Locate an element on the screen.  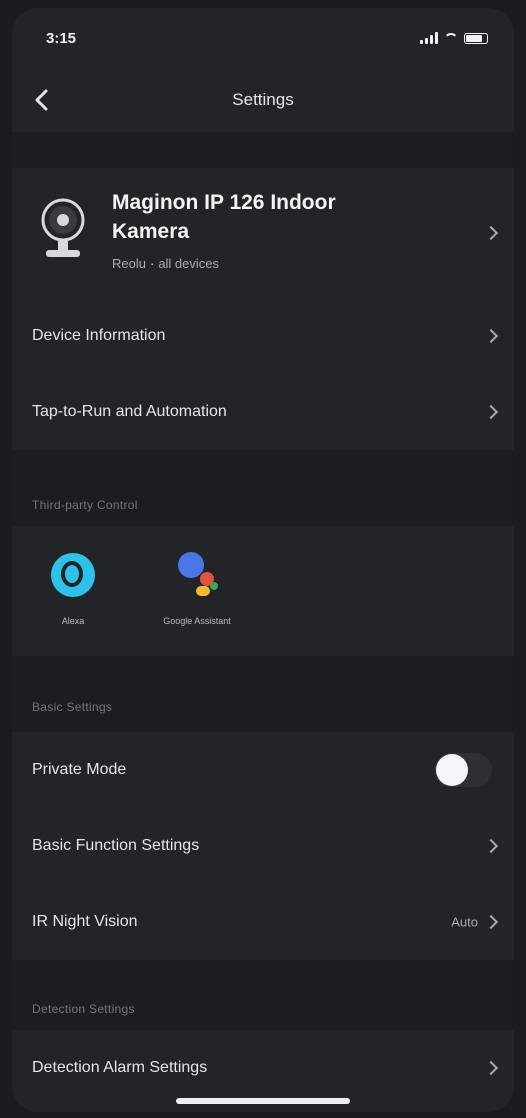
section-header-basic: Basic Settings is located at coordinates (263, 694).